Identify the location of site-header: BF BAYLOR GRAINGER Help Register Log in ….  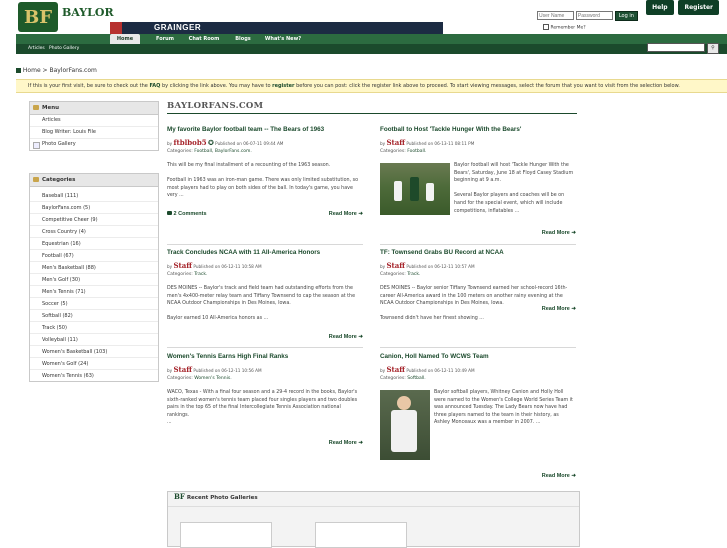
(363, 17).